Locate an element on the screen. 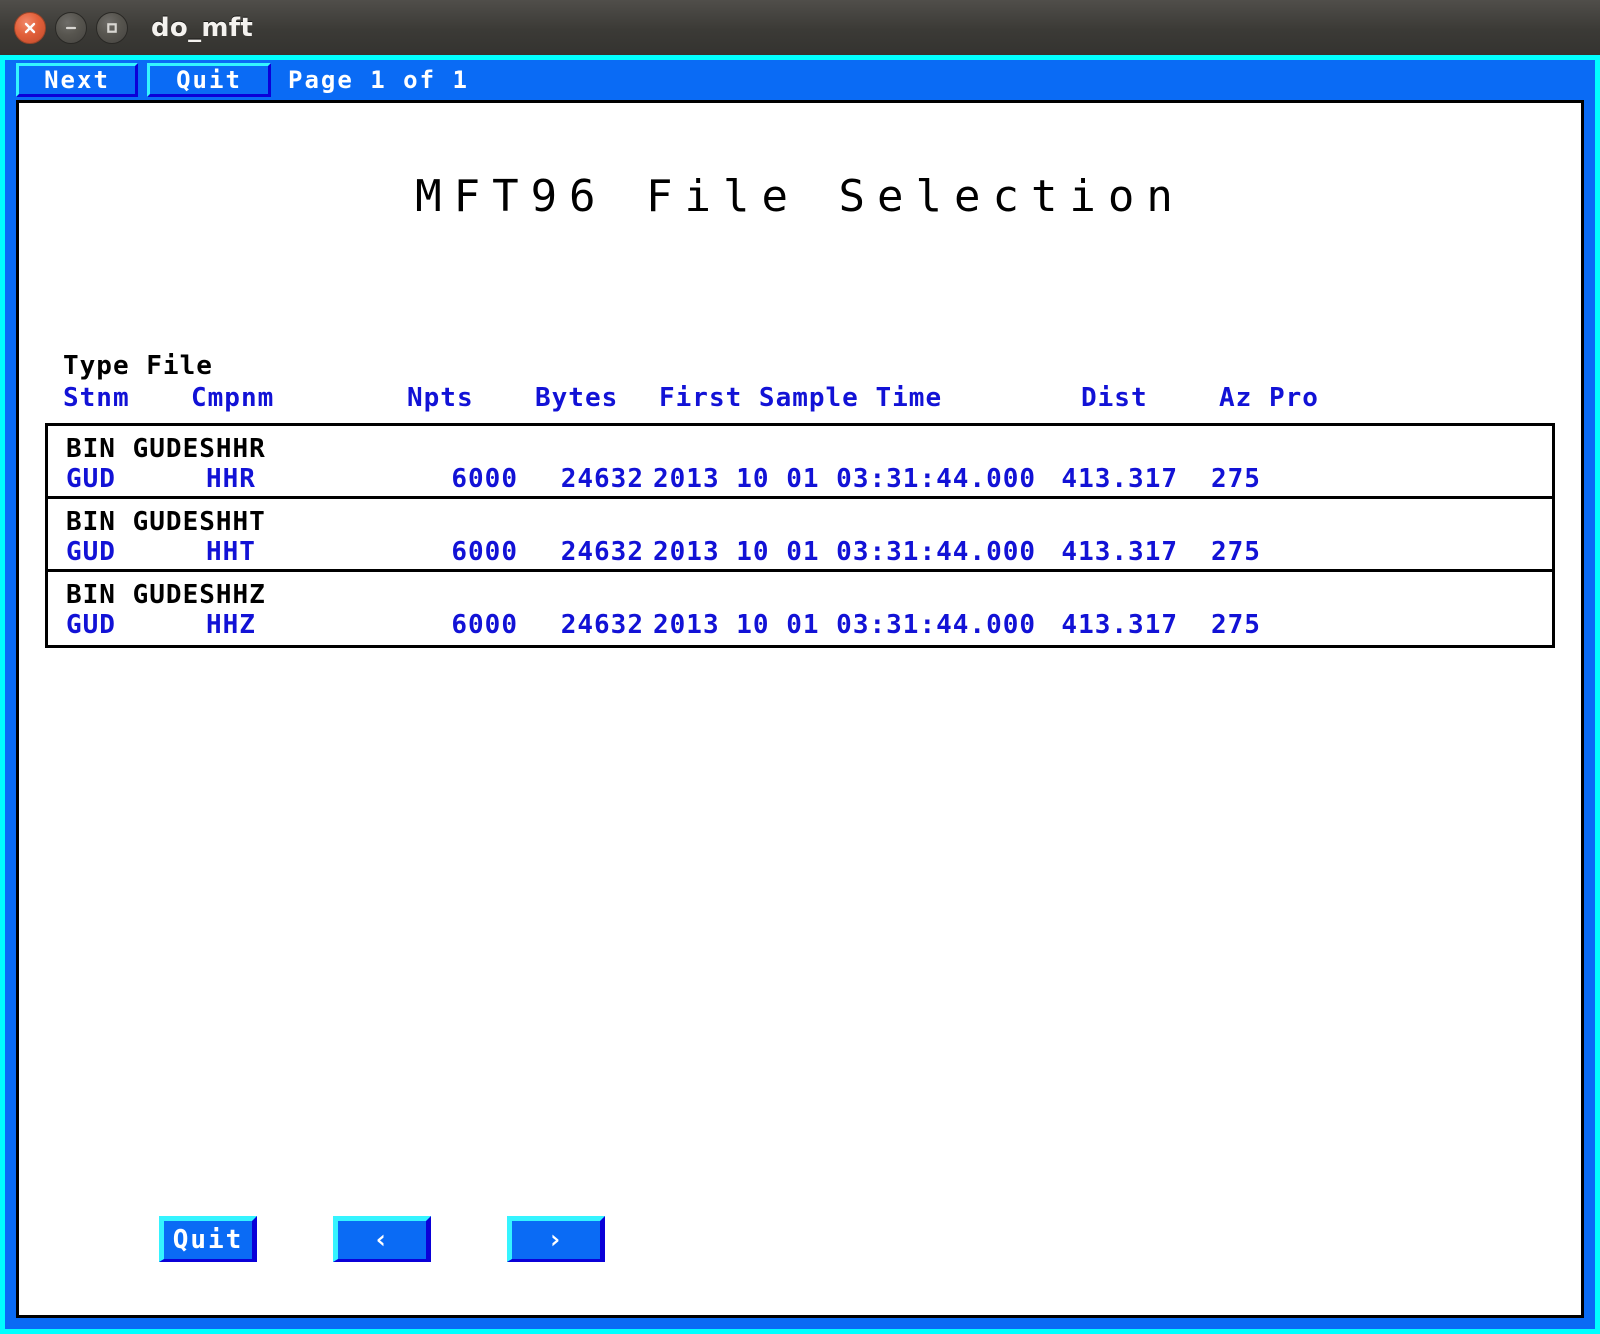 The image size is (1600, 1334). window-title: do_mft is located at coordinates (202, 27).